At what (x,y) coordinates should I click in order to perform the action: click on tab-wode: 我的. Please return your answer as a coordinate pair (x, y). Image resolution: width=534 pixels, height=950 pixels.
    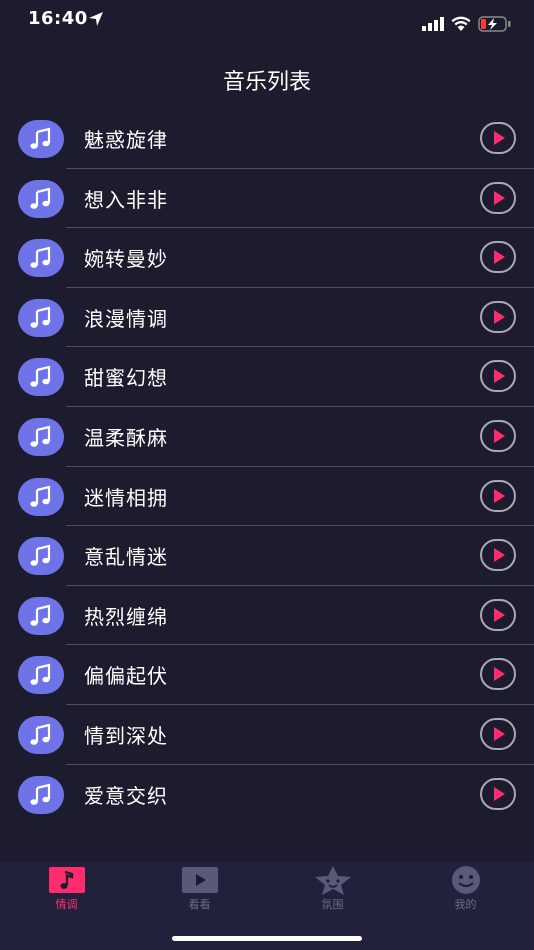
    Looking at the image, I should click on (465, 892).